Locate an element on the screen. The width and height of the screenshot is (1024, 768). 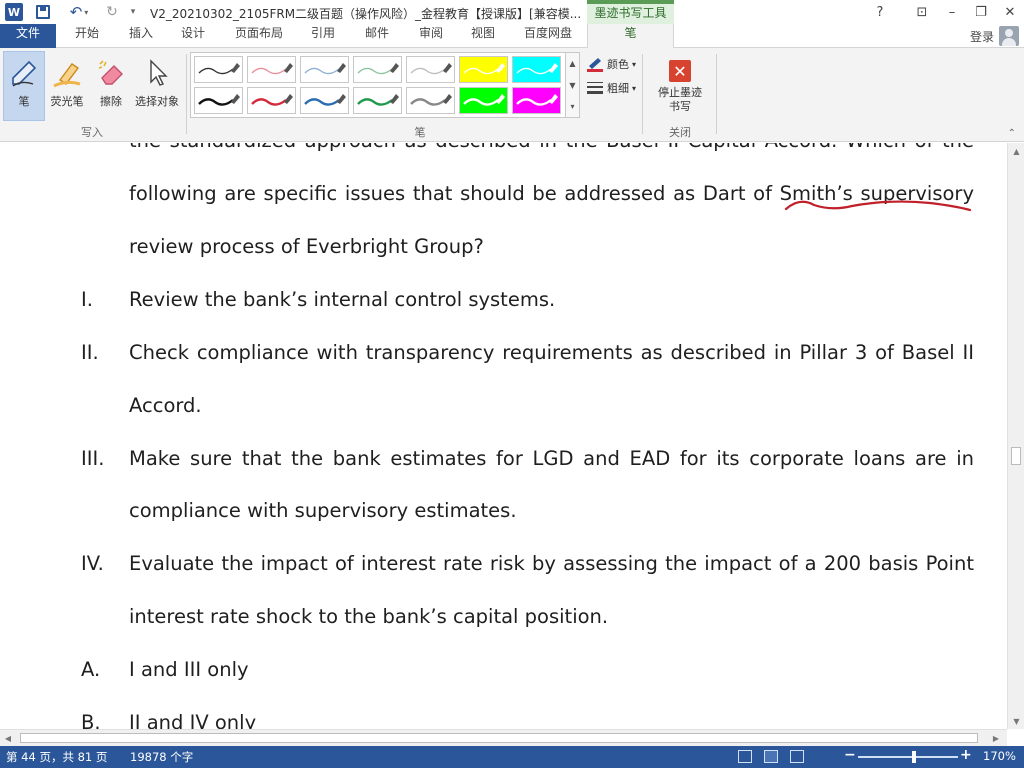
gallery-more-icon: ▾ is located at coordinates (572, 106).